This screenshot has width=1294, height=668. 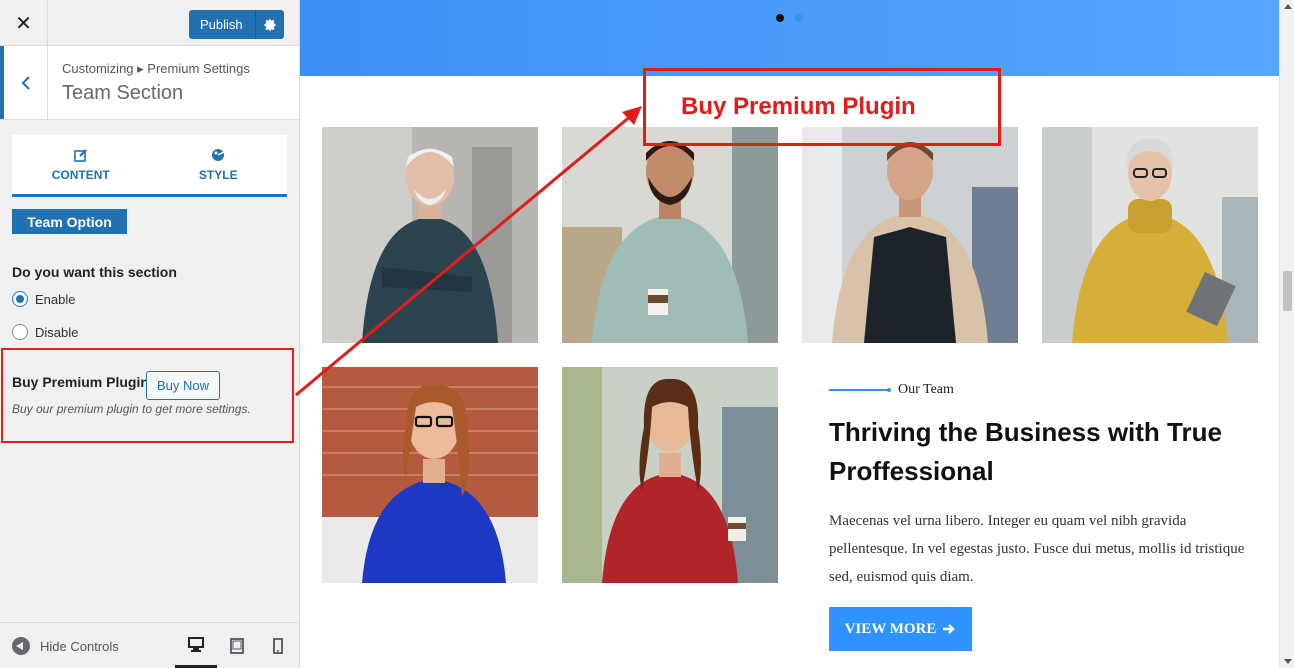 I want to click on disable-radio-option: Disable, so click(x=45, y=332).